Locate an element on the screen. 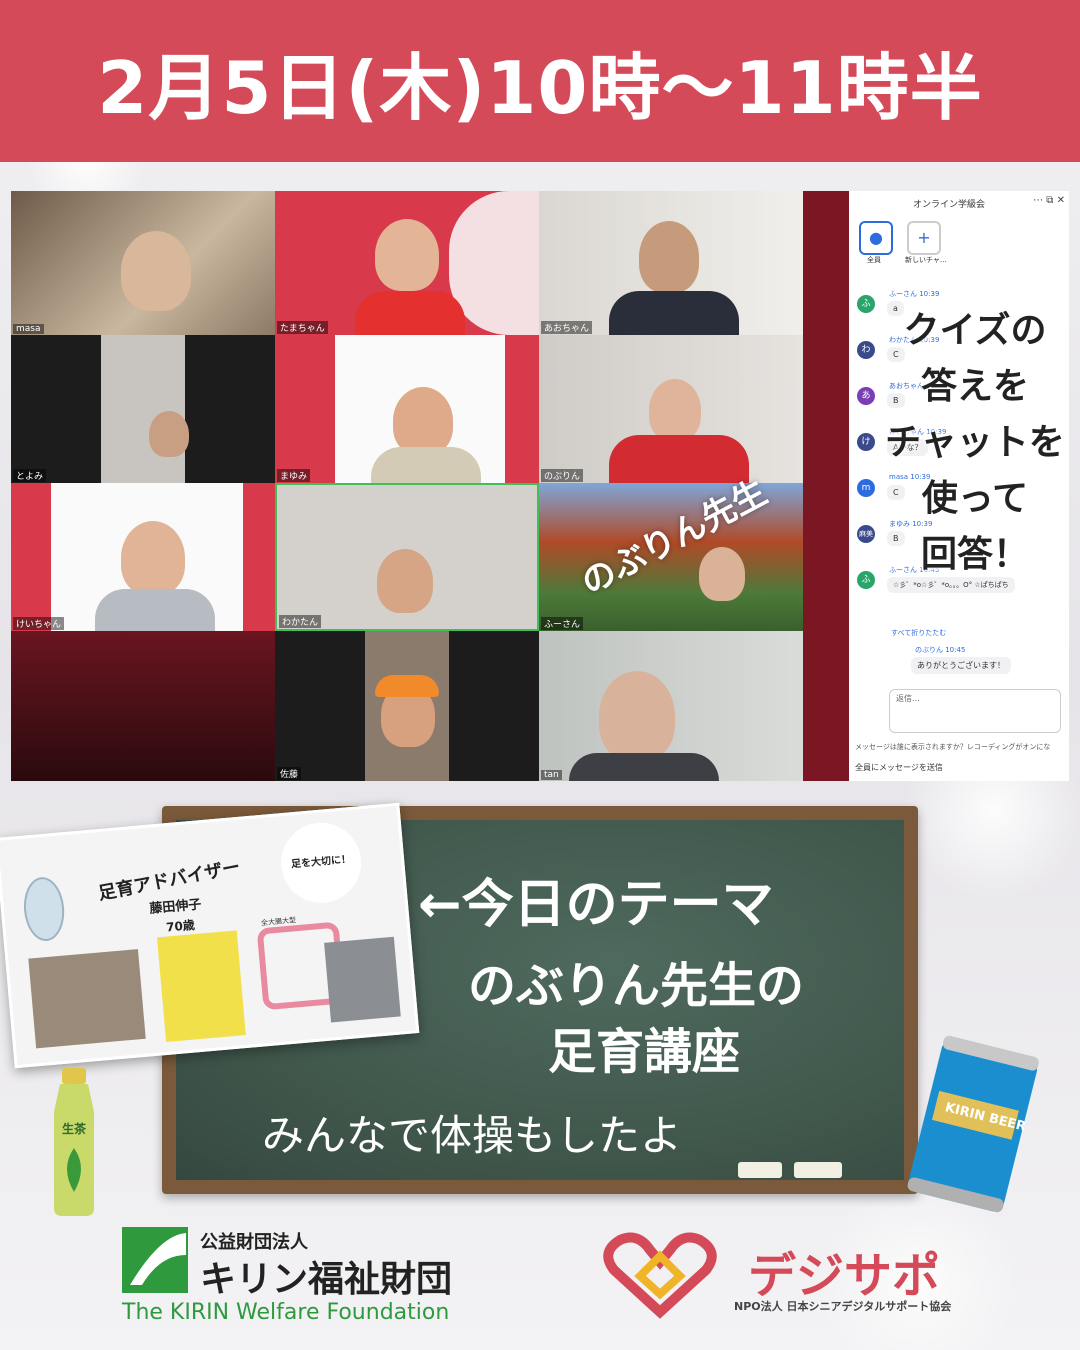 The image size is (1080, 1350). tile-name: あおちゃん is located at coordinates (567, 327).